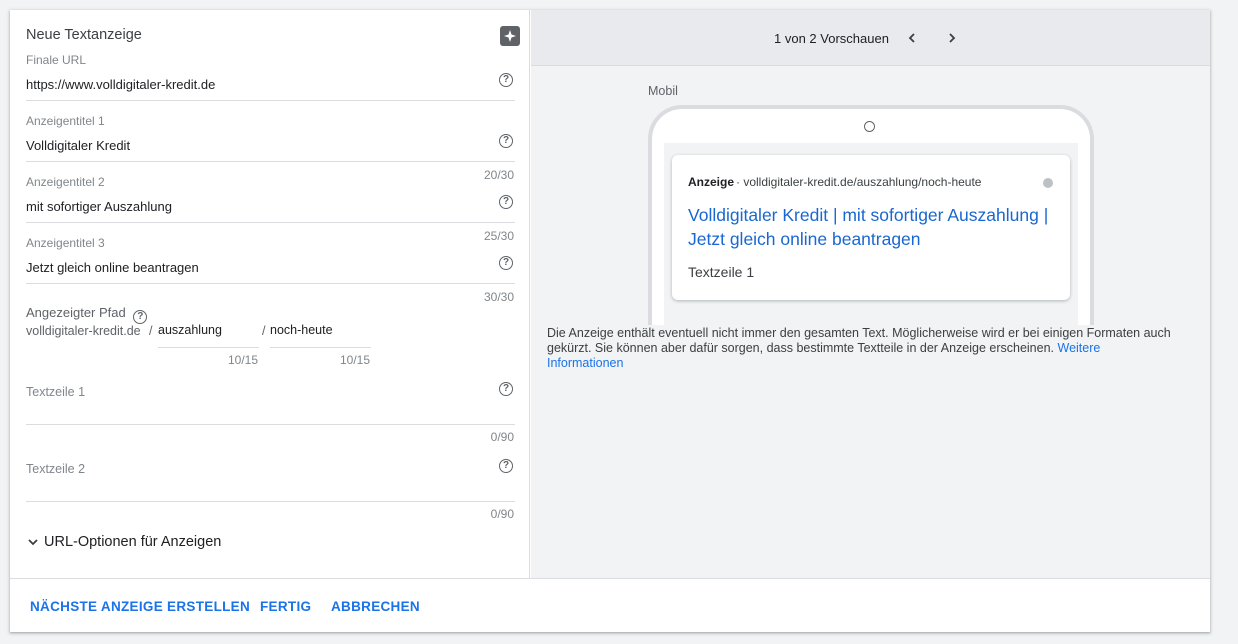  Describe the element at coordinates (1048, 183) in the screenshot. I see `info-icon` at that location.